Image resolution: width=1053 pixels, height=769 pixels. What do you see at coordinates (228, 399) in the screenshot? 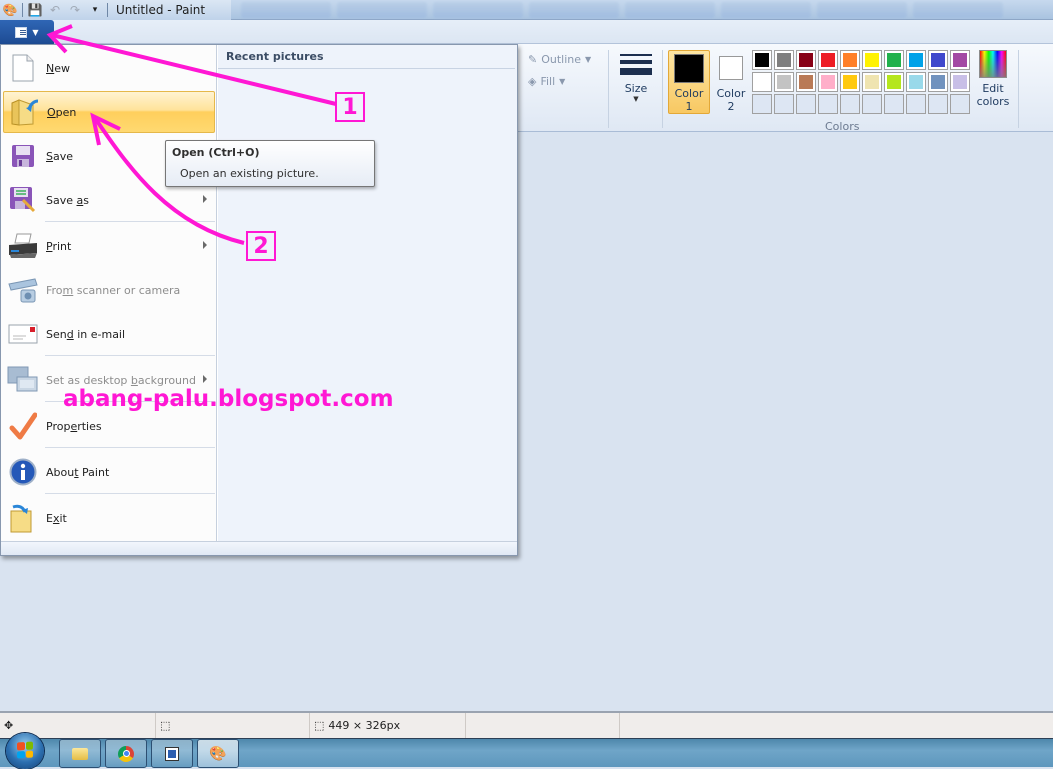
I see `watermark-text: abang-palu.blogspot.com` at bounding box center [228, 399].